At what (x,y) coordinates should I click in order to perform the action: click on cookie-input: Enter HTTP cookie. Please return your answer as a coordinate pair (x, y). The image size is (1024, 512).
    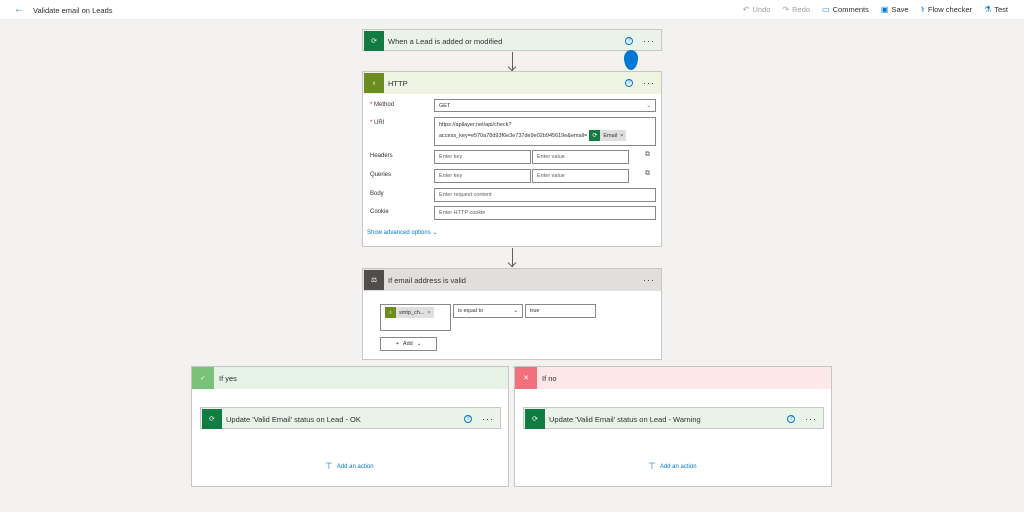
    Looking at the image, I should click on (545, 213).